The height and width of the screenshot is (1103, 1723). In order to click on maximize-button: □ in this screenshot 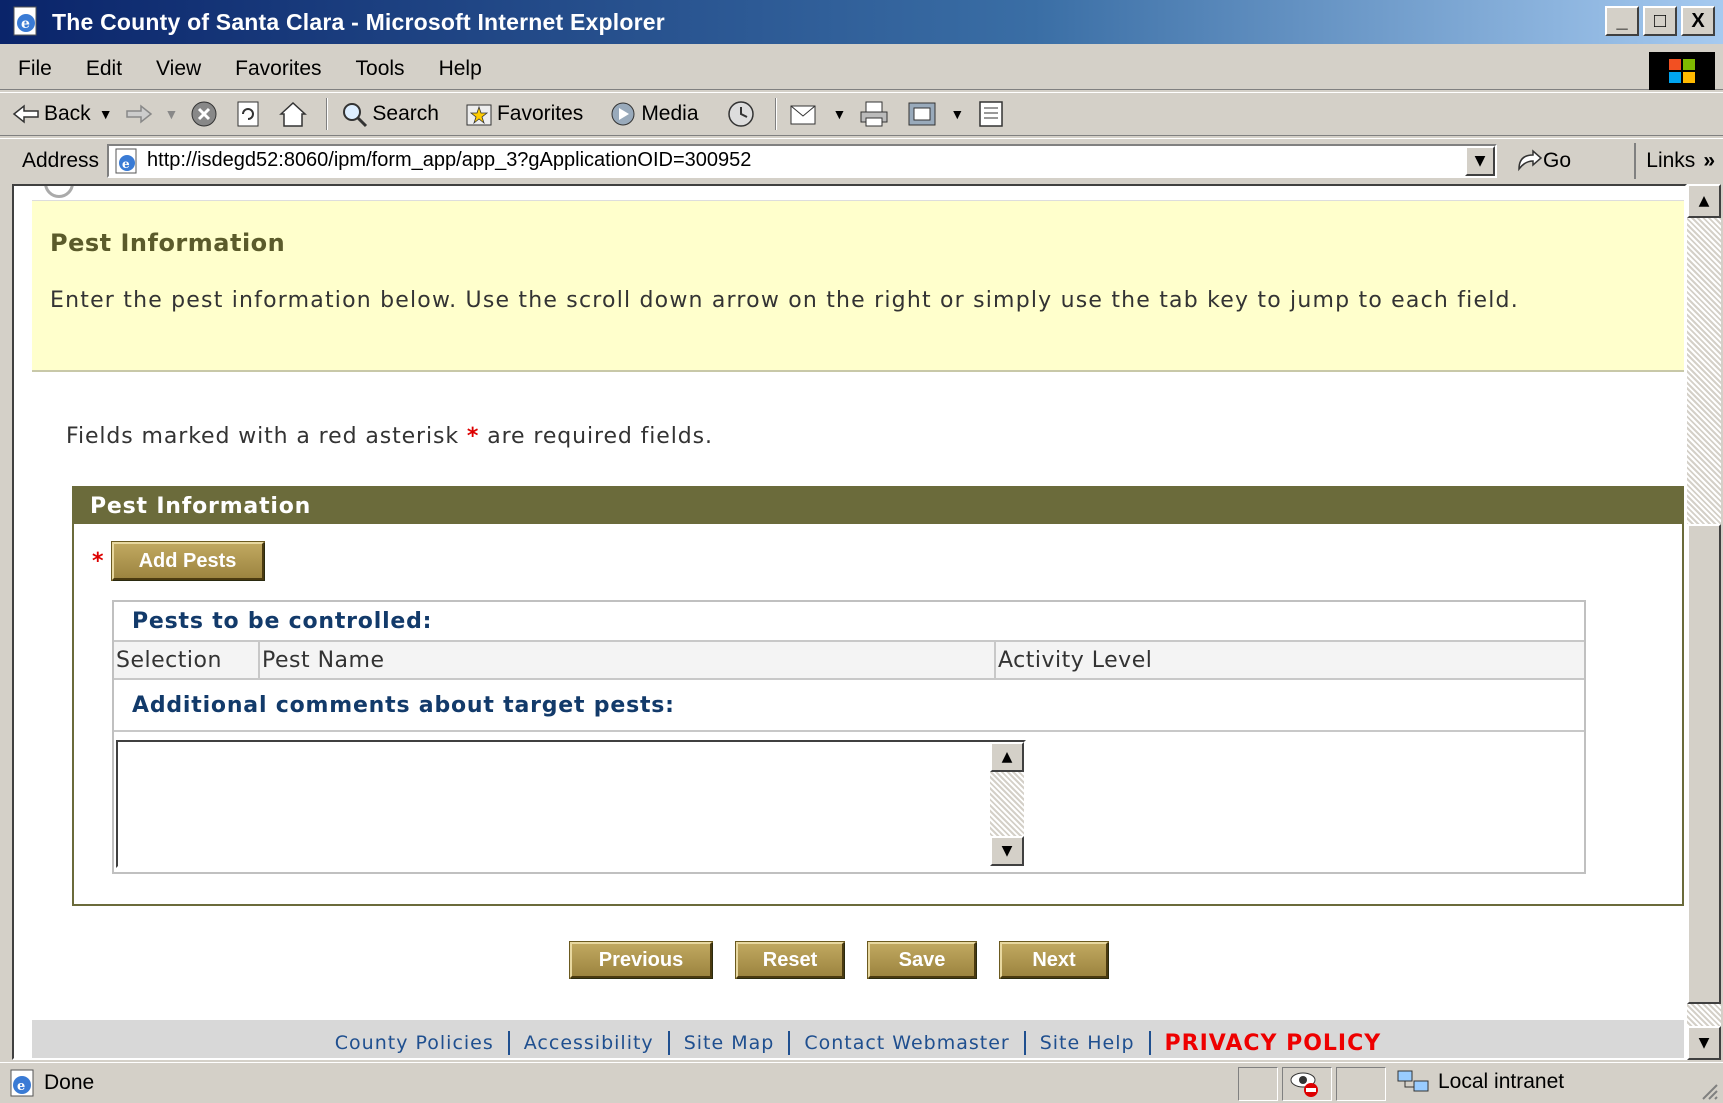, I will do `click(1660, 21)`.